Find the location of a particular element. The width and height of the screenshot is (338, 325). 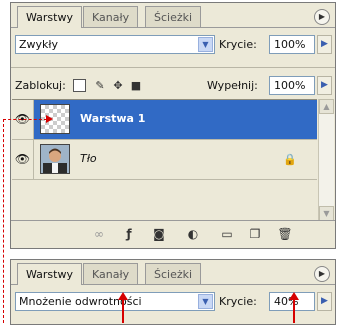

mask-icon: ◙ is located at coordinates (159, 234).